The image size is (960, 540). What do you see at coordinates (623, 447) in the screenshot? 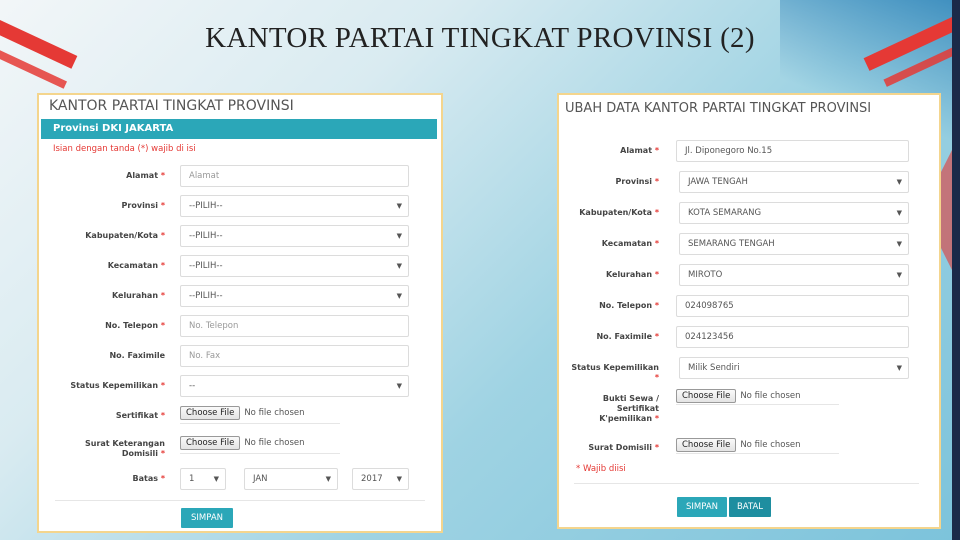
I see `domisili-label: Surat Domisili *` at bounding box center [623, 447].